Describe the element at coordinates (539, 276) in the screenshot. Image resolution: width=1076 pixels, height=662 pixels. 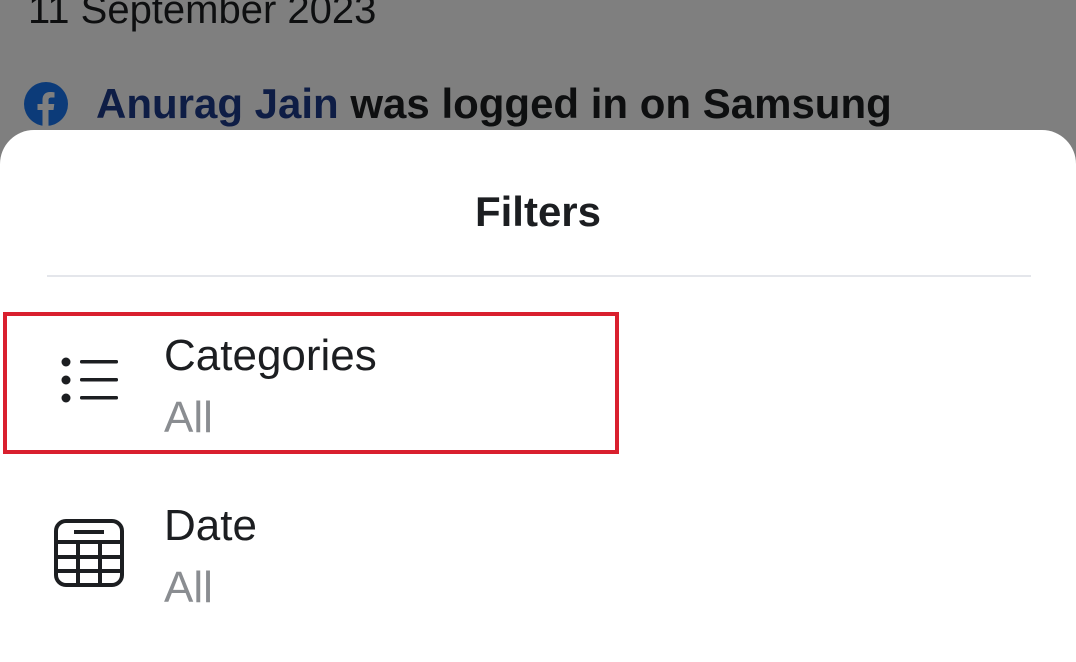
I see `divider` at that location.